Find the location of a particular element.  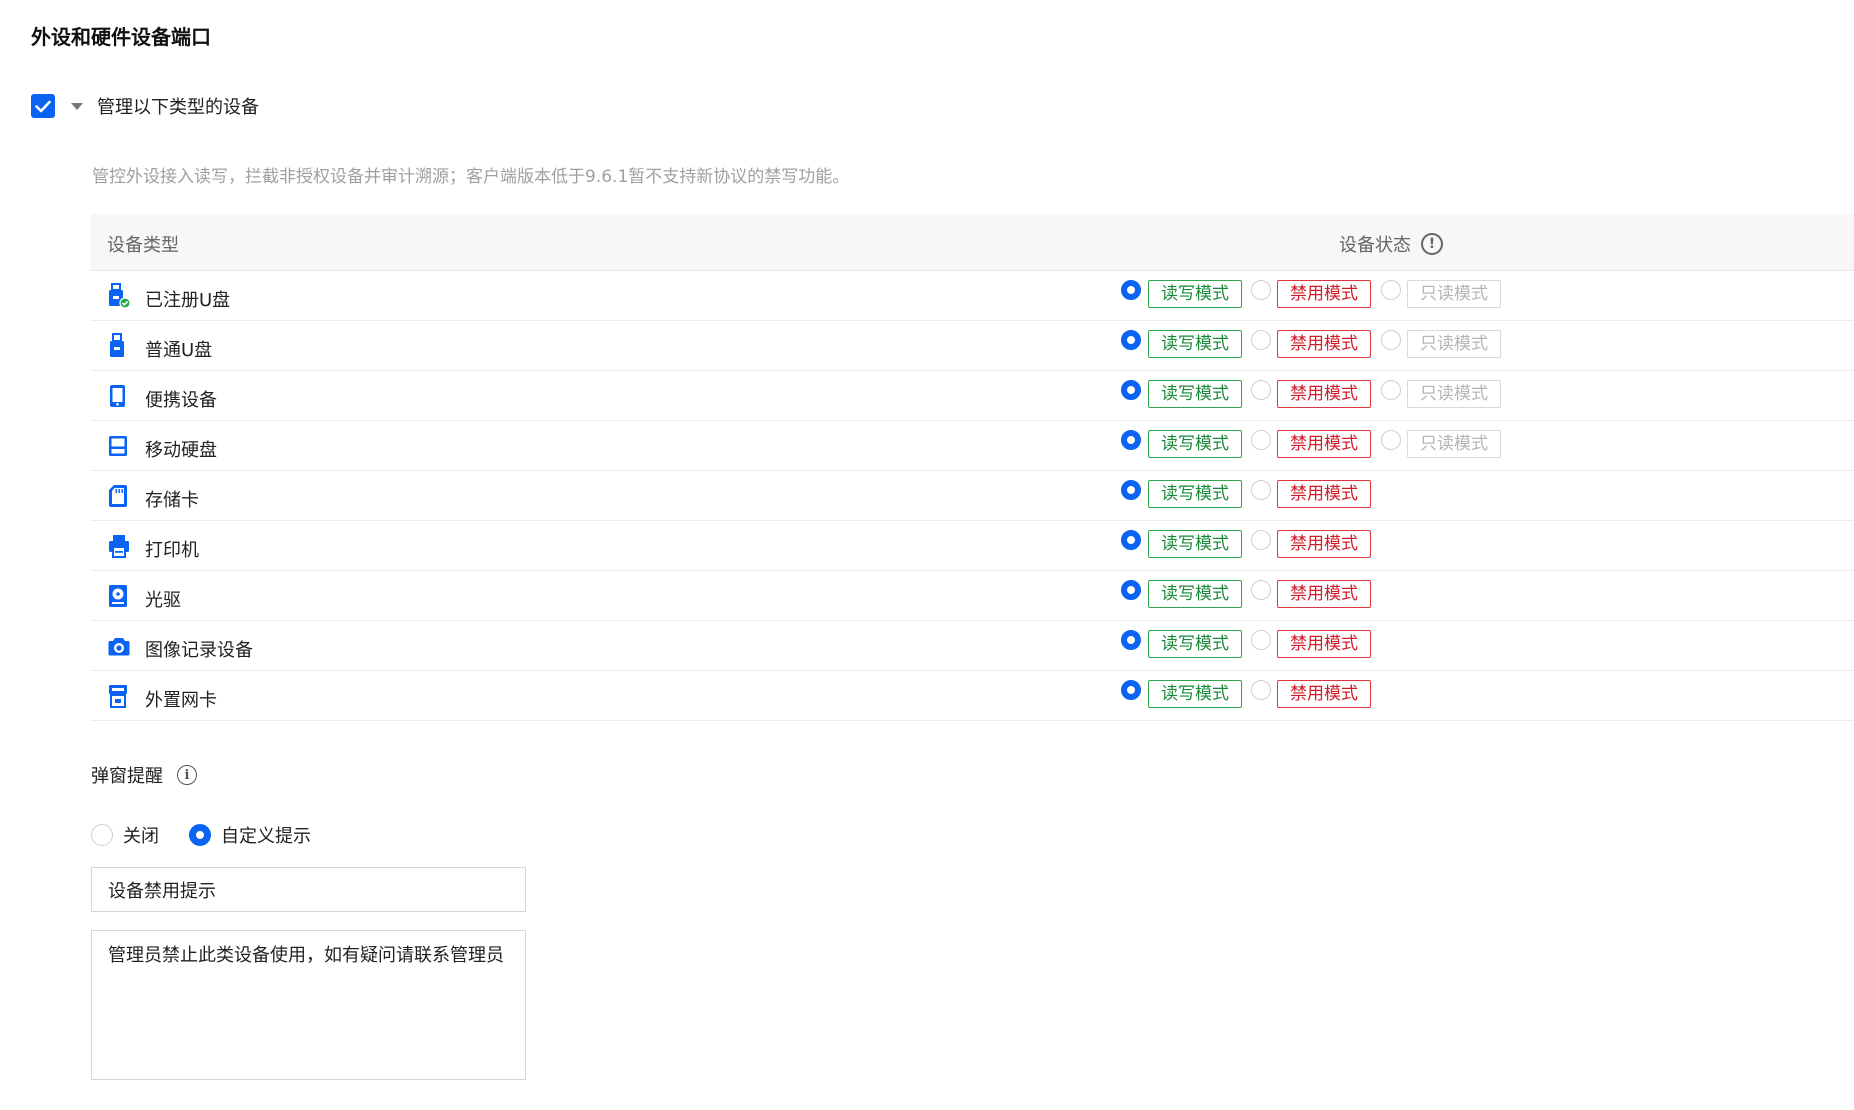

table-row: 移动硬盘 读写模式 禁用模式 只读模式 is located at coordinates (972, 446).